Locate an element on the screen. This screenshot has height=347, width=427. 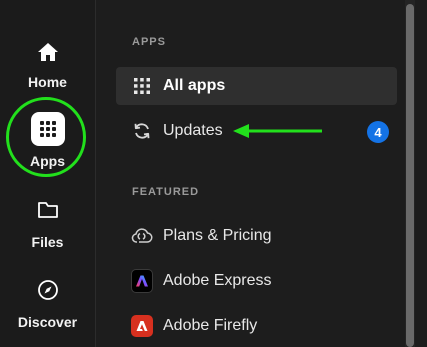
scrollbar-thumb is located at coordinates (410, 175).